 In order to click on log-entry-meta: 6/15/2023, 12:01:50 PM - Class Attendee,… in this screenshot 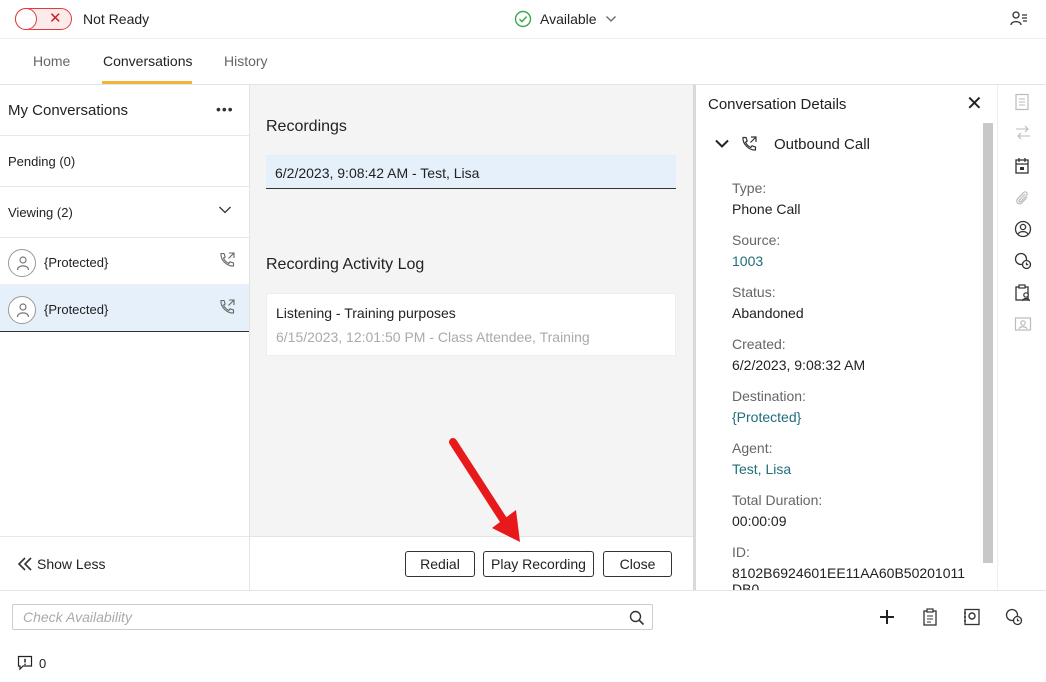, I will do `click(433, 337)`.